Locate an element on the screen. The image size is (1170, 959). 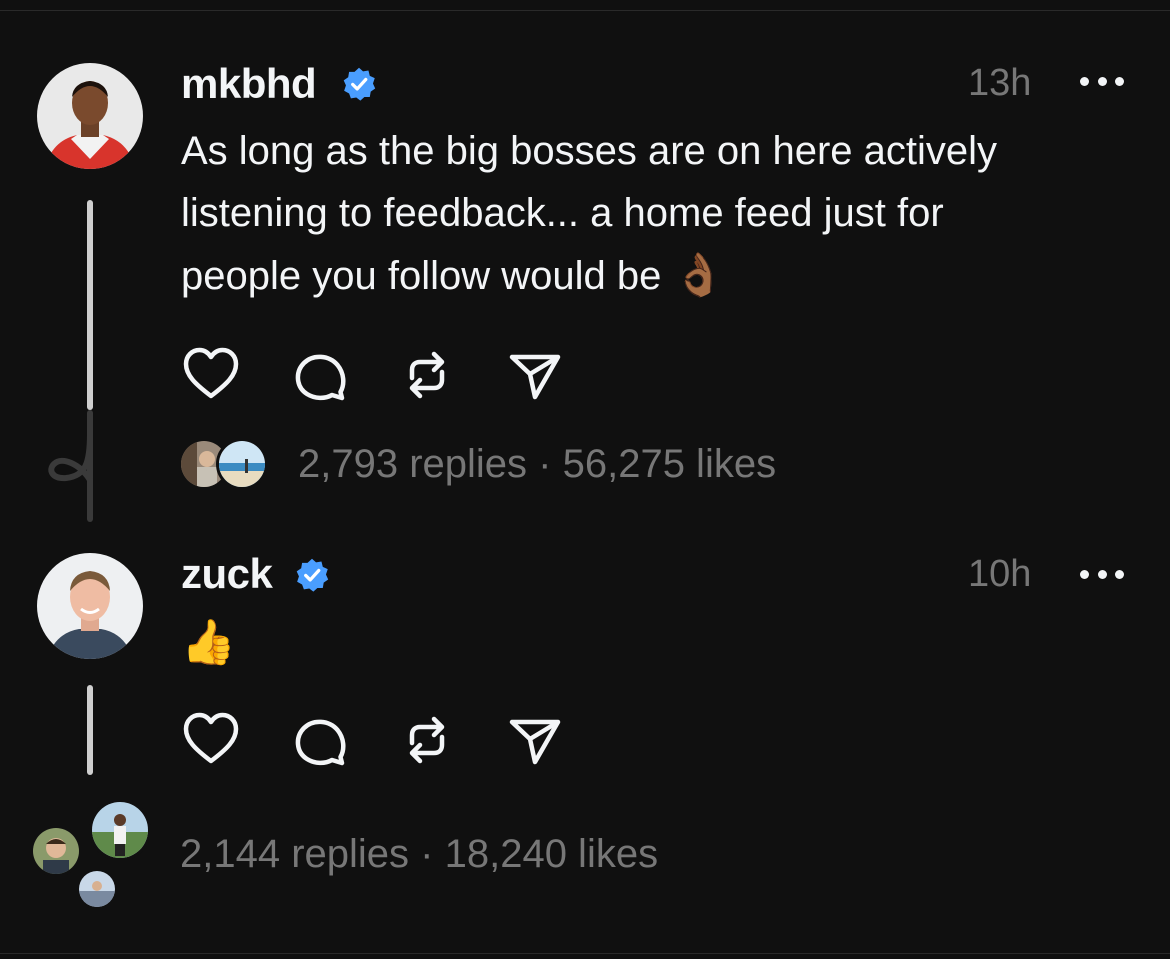
username-zuck: zuck is located at coordinates (227, 574).